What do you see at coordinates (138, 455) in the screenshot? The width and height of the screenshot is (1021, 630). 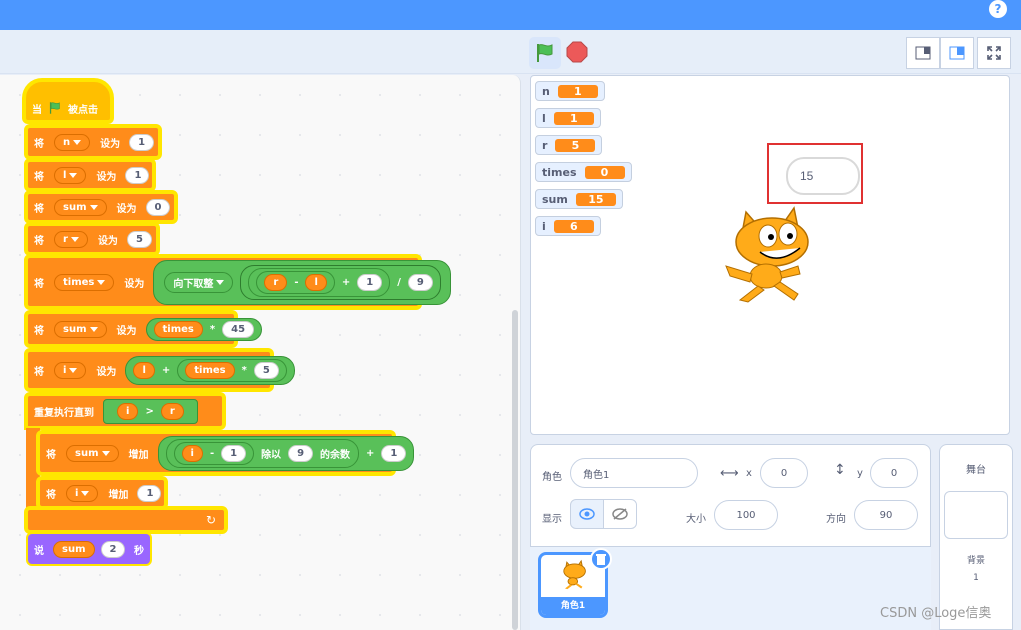 I see `by-label: 增加` at bounding box center [138, 455].